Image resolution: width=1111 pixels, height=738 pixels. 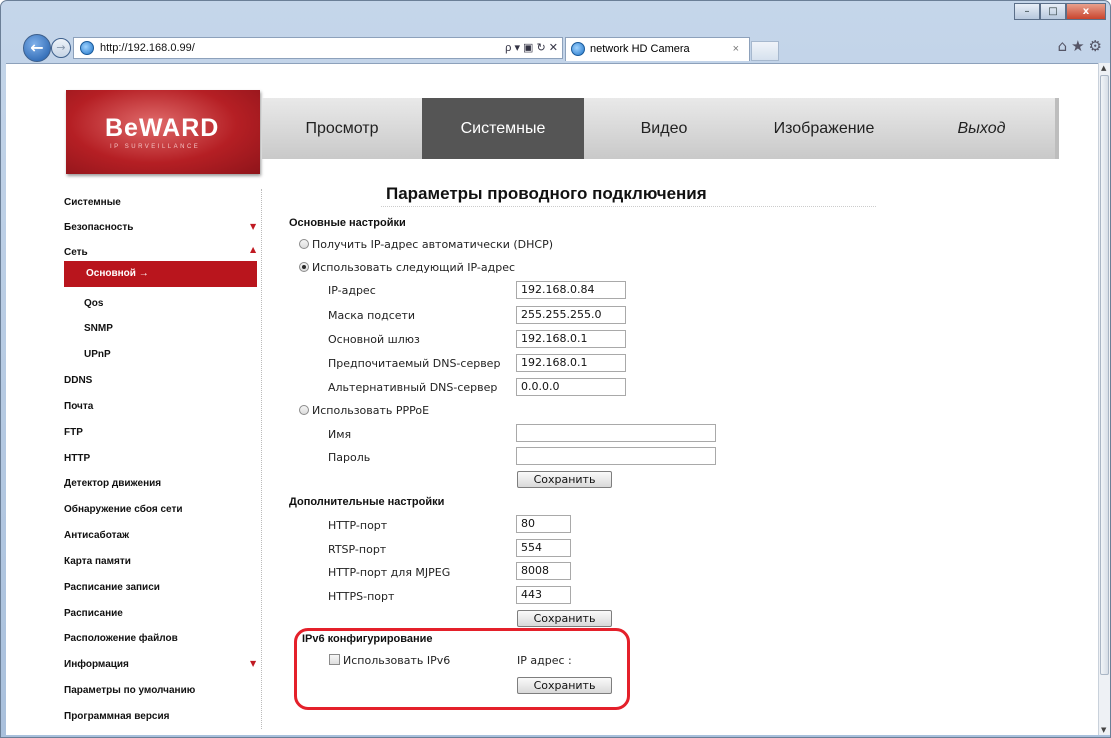 I want to click on sidebar-item-motion: Детектор движения, so click(x=112, y=483).